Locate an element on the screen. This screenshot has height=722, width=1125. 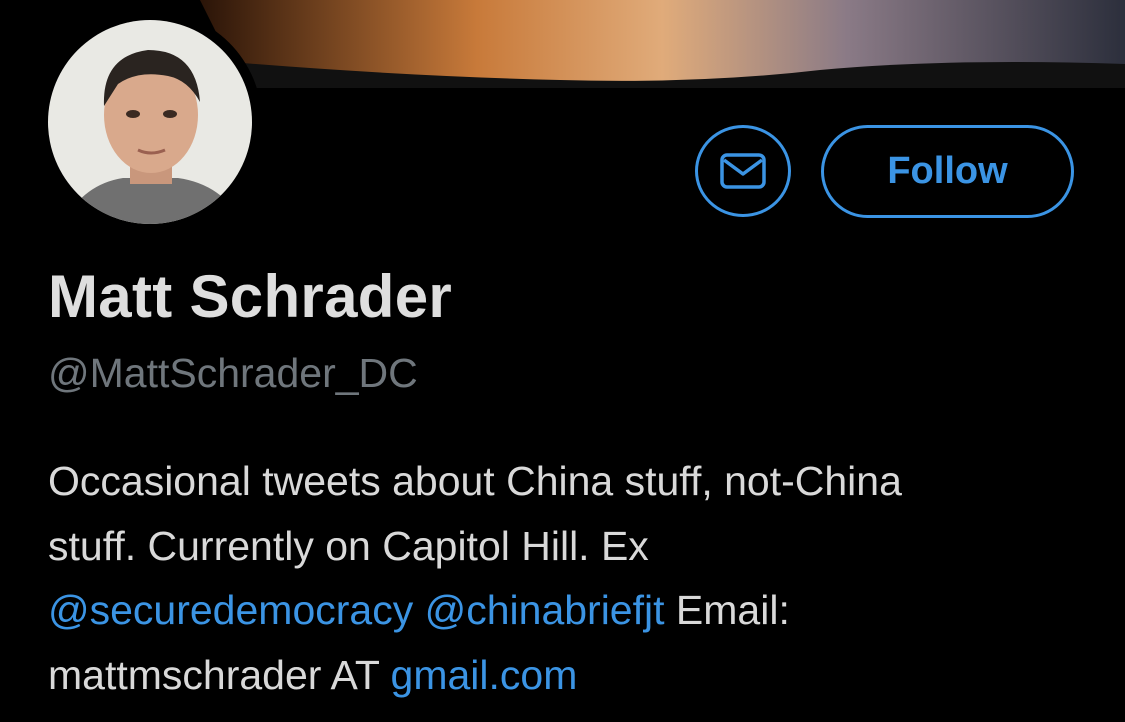
bio-line-2: stuff. Currently on Capitol Hill. Ex is located at coordinates (348, 545).